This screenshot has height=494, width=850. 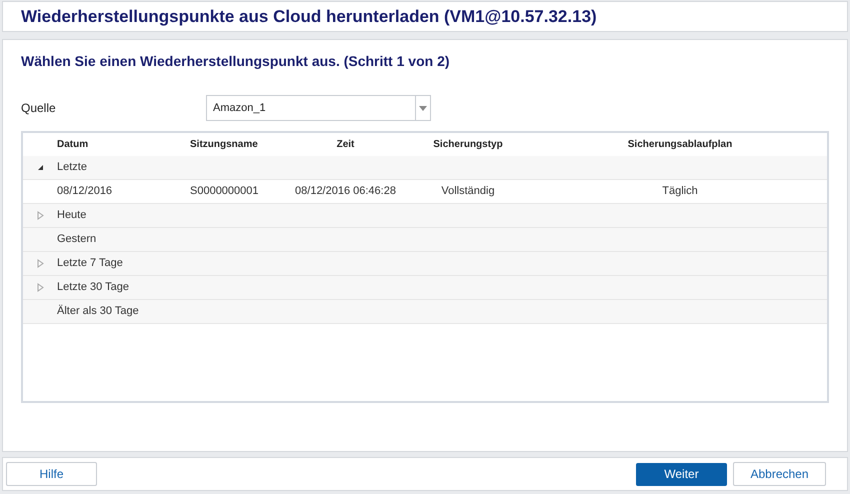 What do you see at coordinates (423, 108) in the screenshot?
I see `caret-icon` at bounding box center [423, 108].